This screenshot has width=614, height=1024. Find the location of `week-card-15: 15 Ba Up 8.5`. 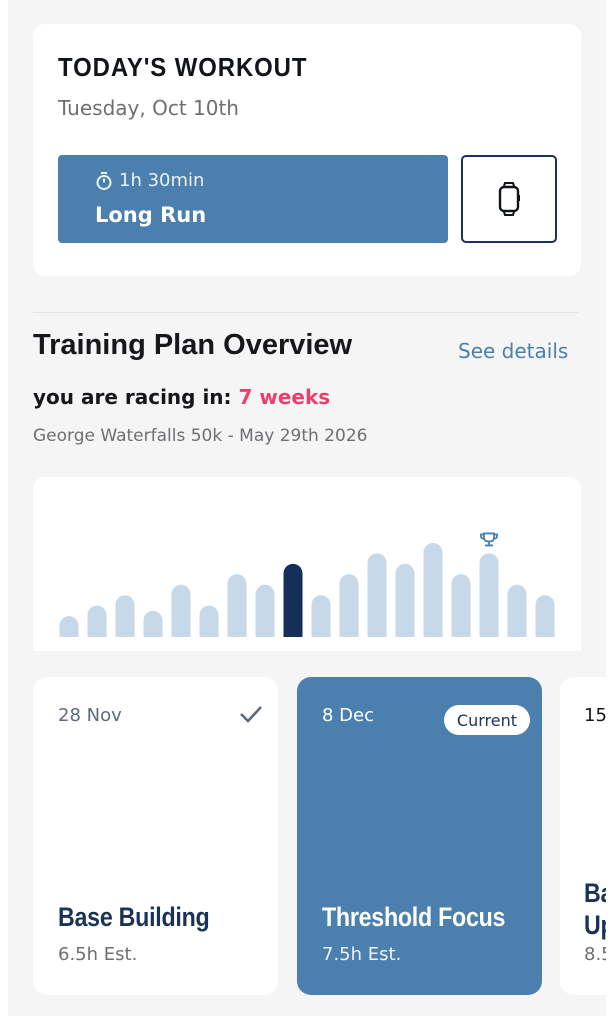

week-card-15: 15 Ba Up 8.5 is located at coordinates (583, 836).